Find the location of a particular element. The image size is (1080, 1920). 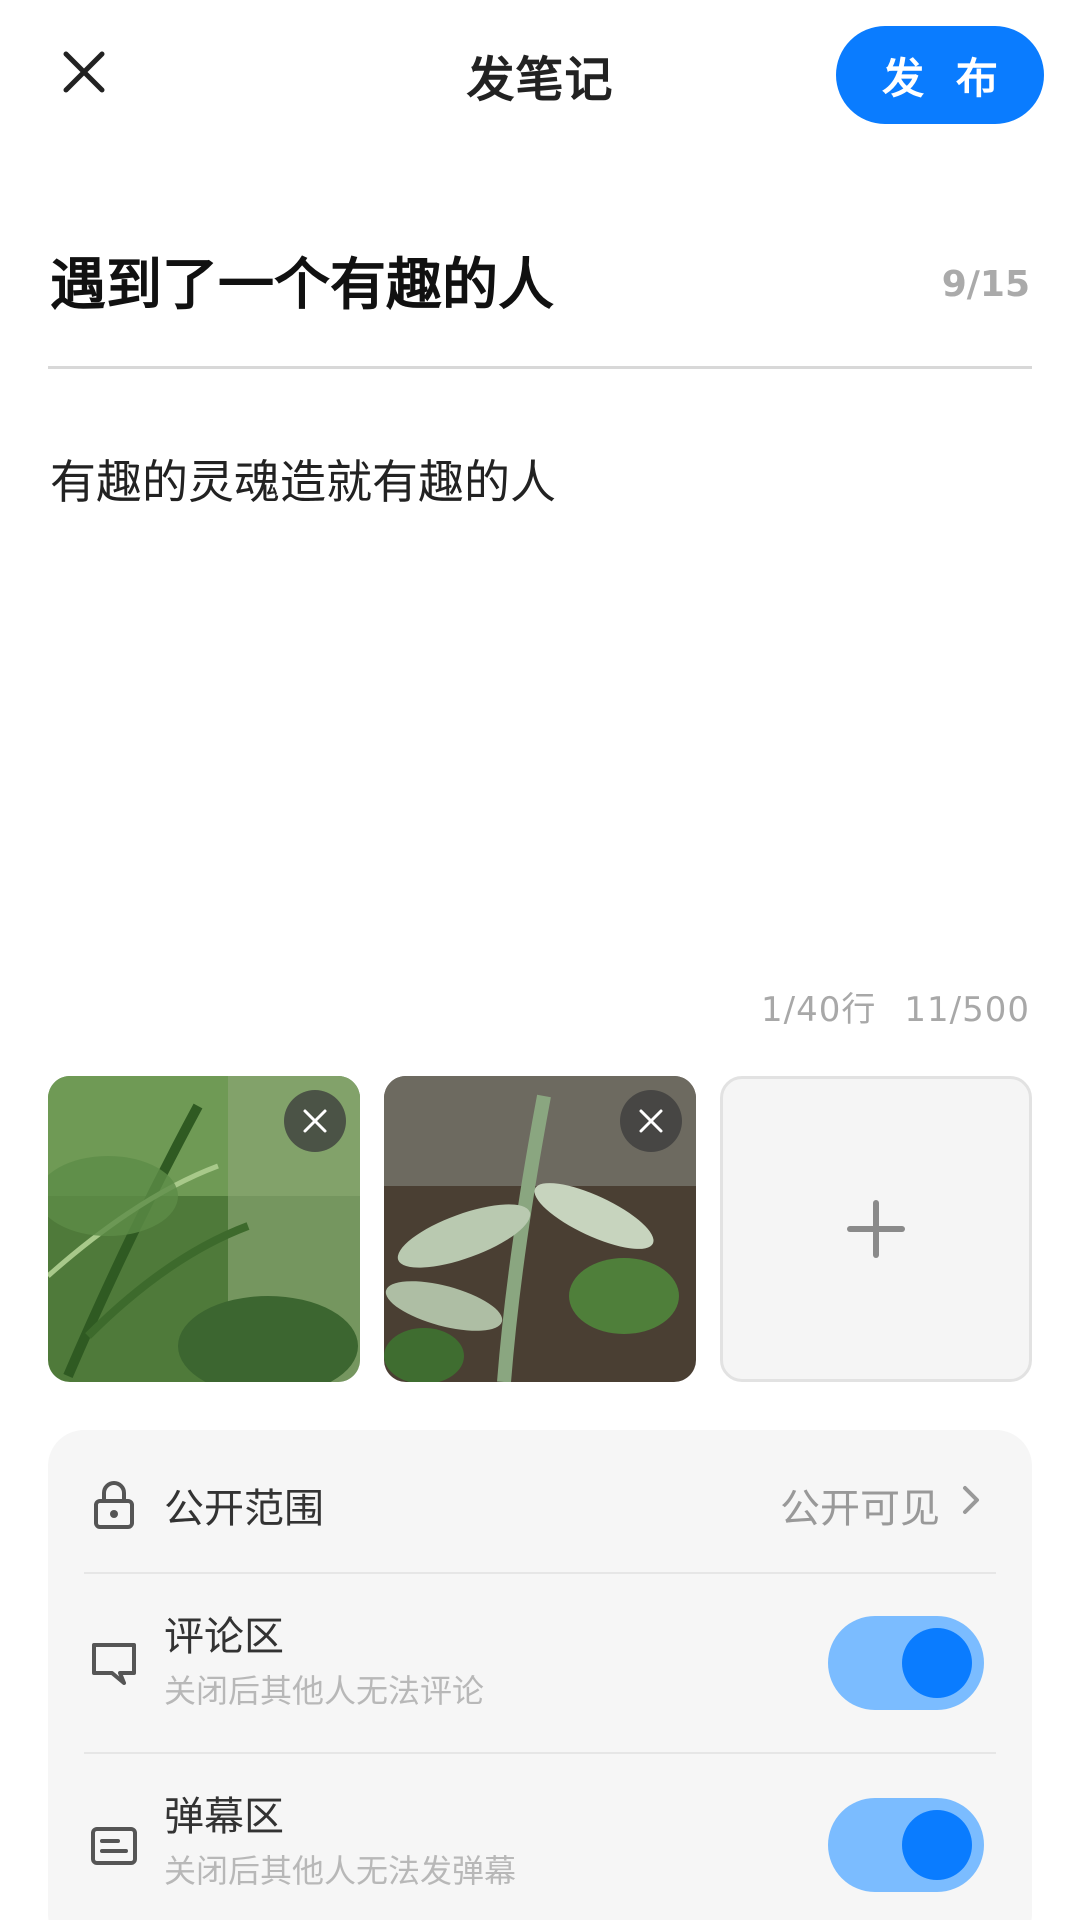

visibility-row: 公开范围 公开可见 is located at coordinates (540, 1501).